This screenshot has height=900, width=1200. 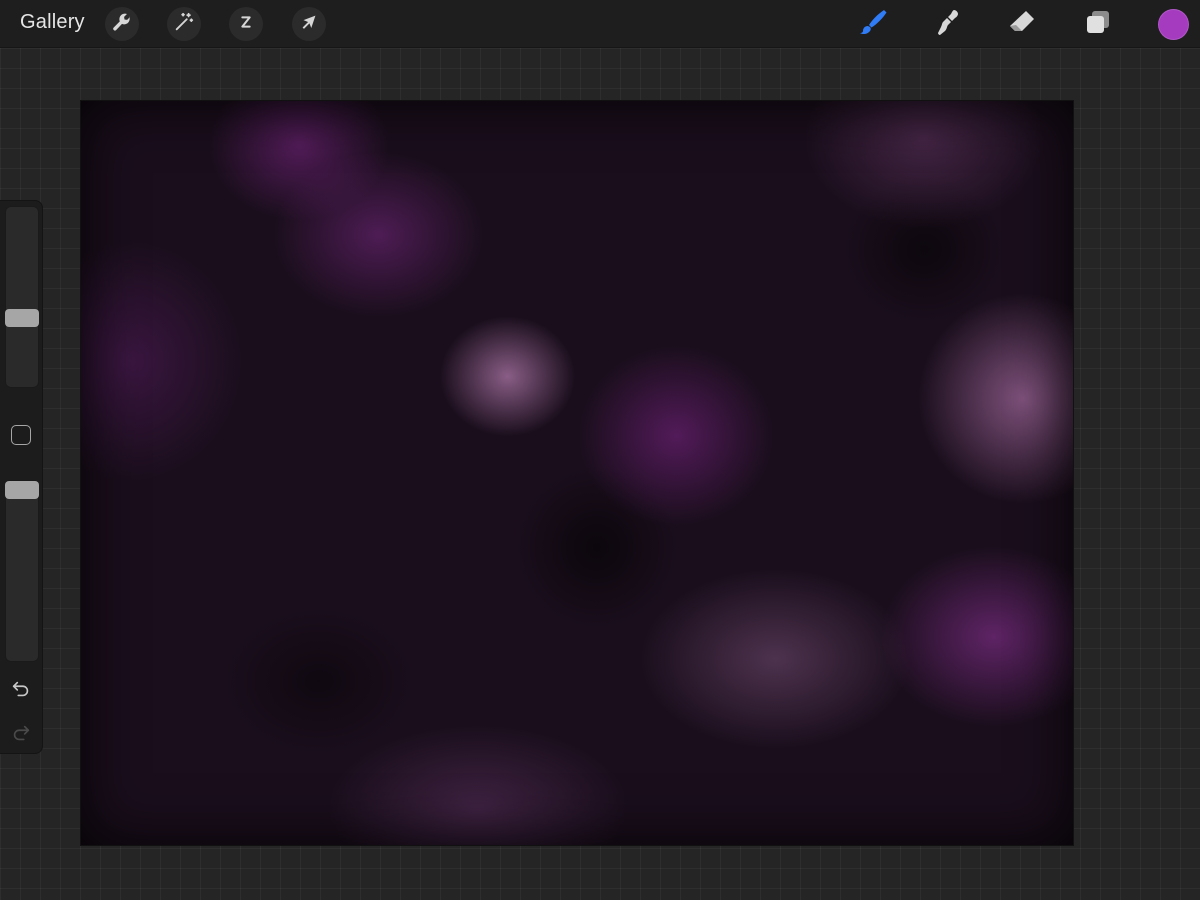 I want to click on wrench-icon, so click(x=122, y=24).